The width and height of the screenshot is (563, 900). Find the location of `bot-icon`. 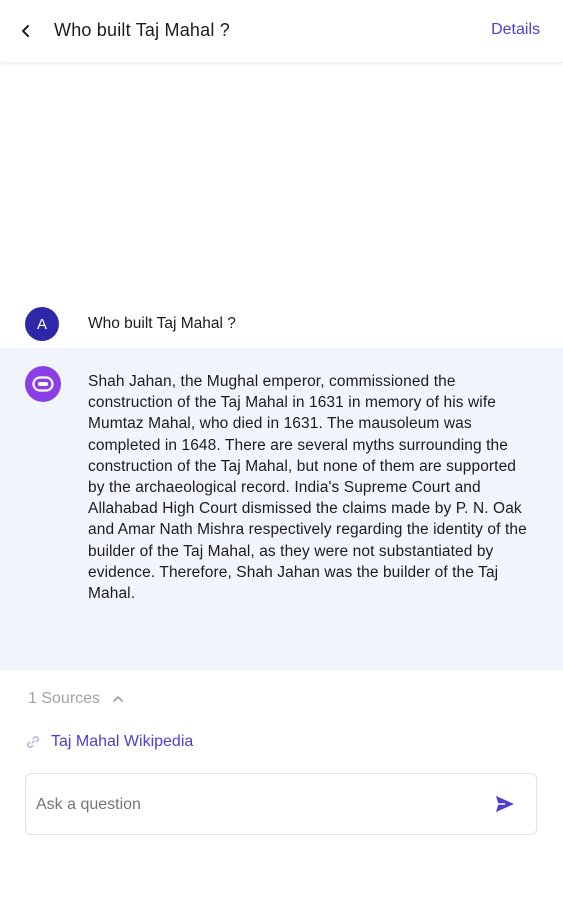

bot-icon is located at coordinates (43, 384).